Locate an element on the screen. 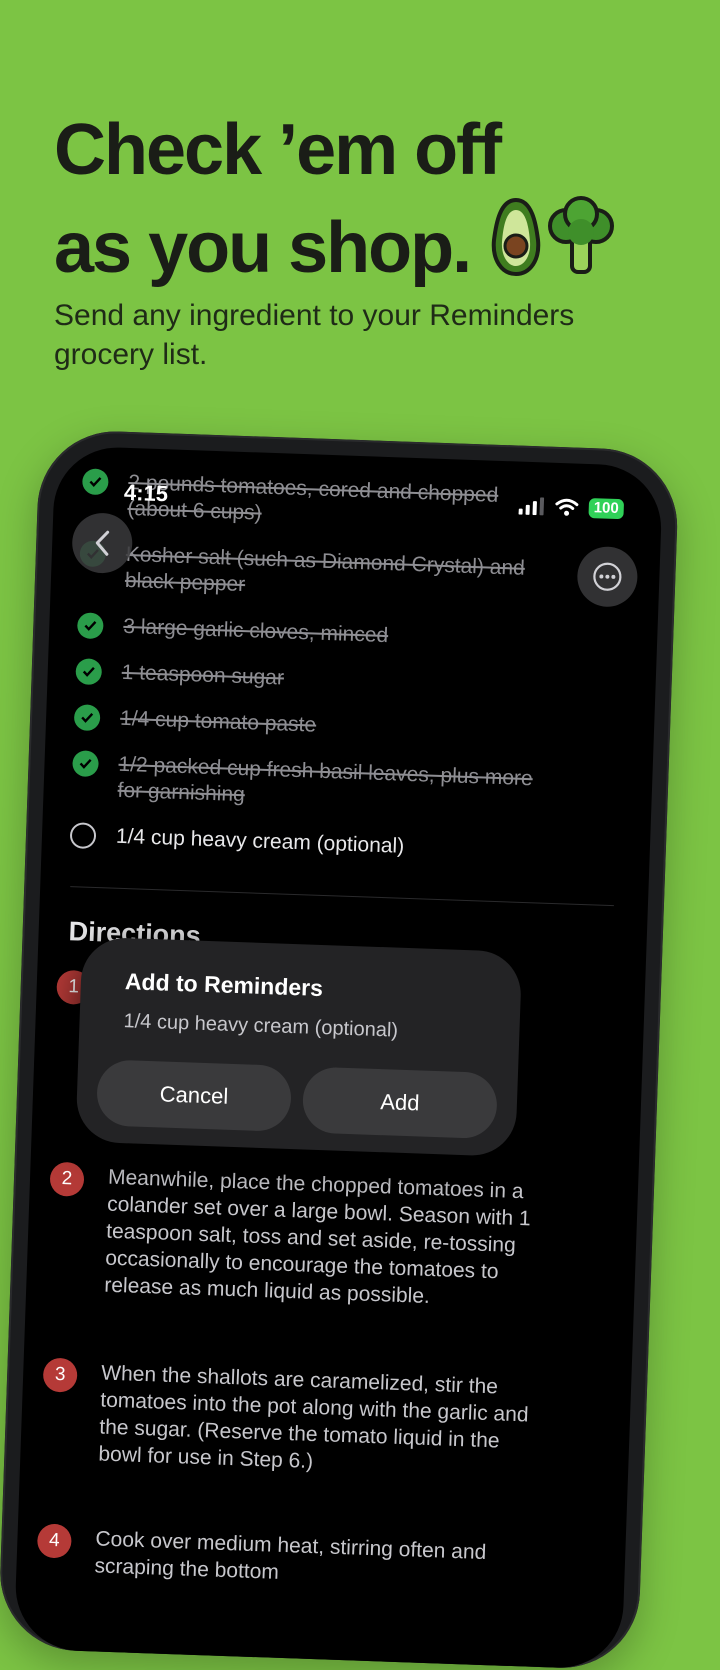 The height and width of the screenshot is (1670, 720). more-button is located at coordinates (607, 576).